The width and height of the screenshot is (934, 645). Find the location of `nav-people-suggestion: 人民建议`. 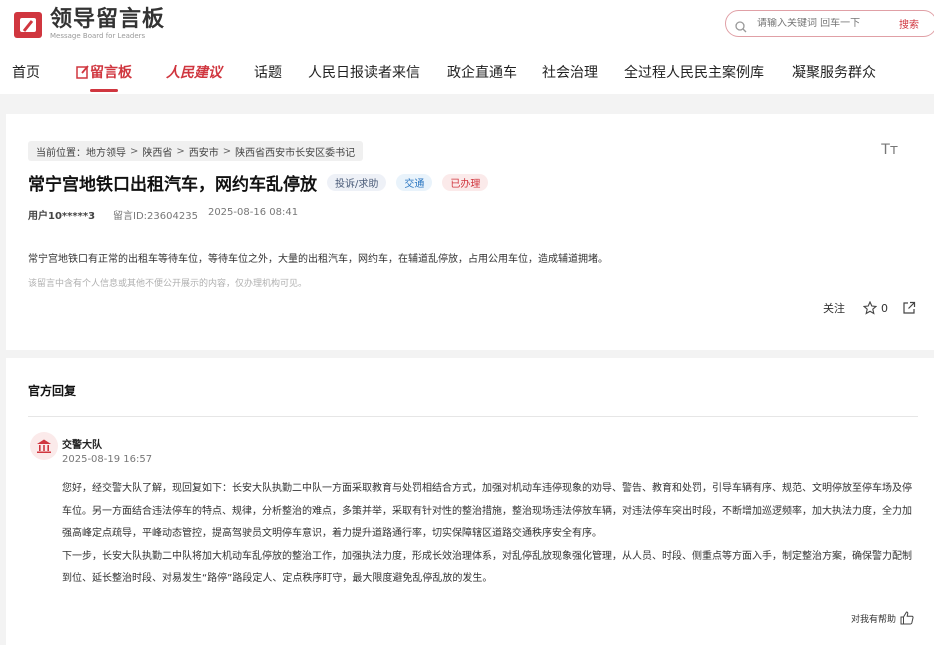

nav-people-suggestion: 人民建议 is located at coordinates (194, 72).